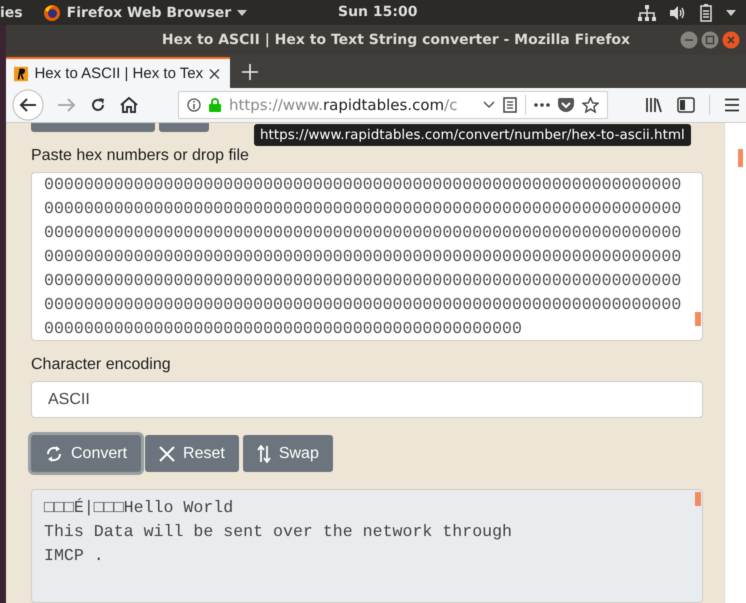 The image size is (746, 603). Describe the element at coordinates (732, 105) in the screenshot. I see `menu-icon` at that location.